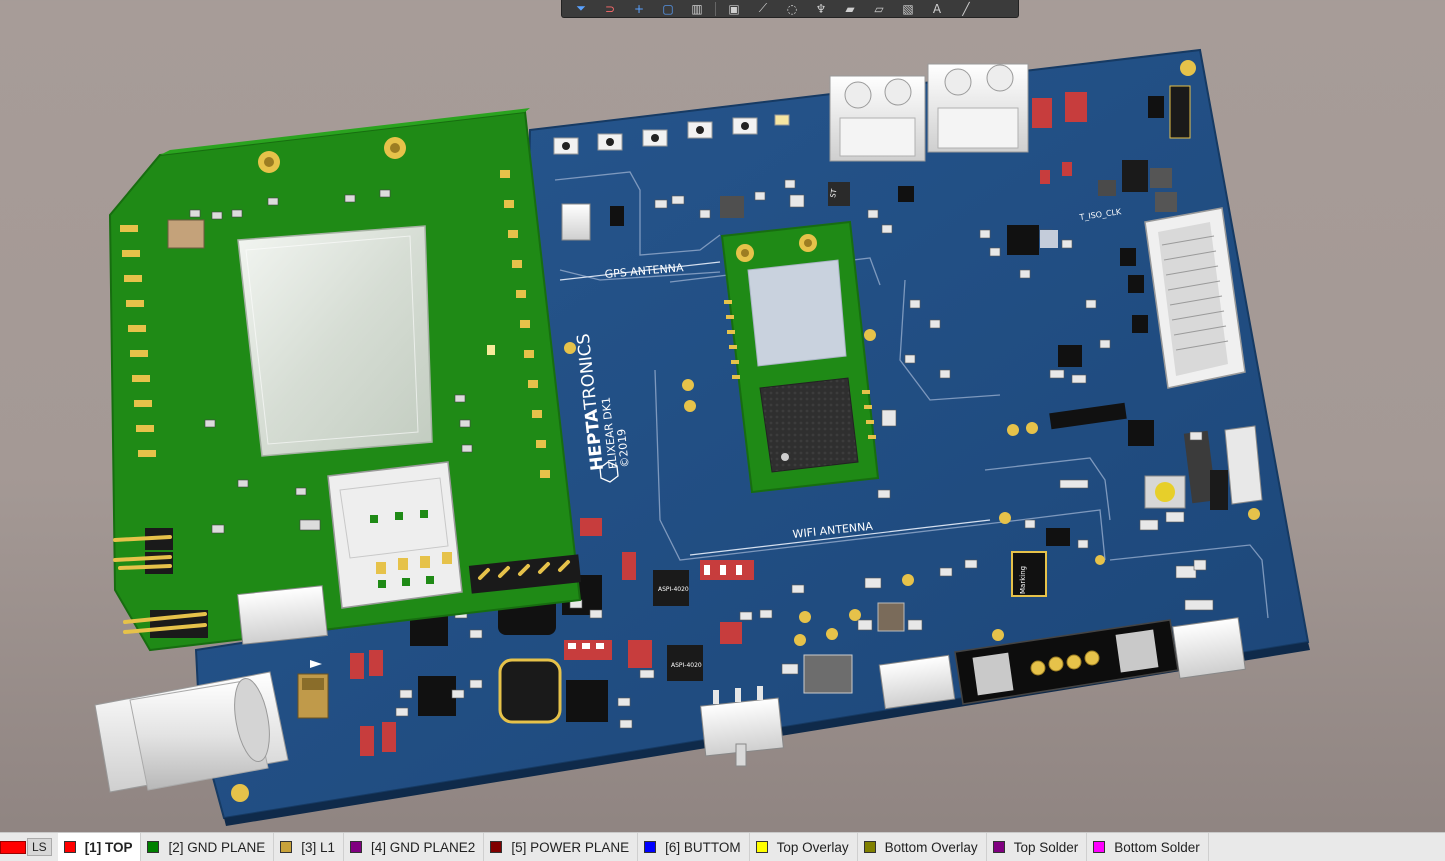 The image size is (1445, 861). Describe the element at coordinates (937, 9) in the screenshot. I see `text-icon: A` at that location.